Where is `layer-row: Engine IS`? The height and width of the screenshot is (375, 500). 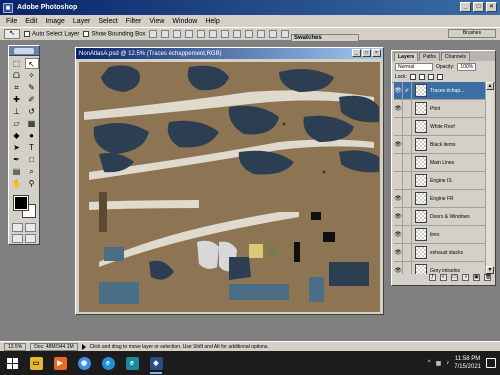 layer-row: Engine IS is located at coordinates (440, 180).